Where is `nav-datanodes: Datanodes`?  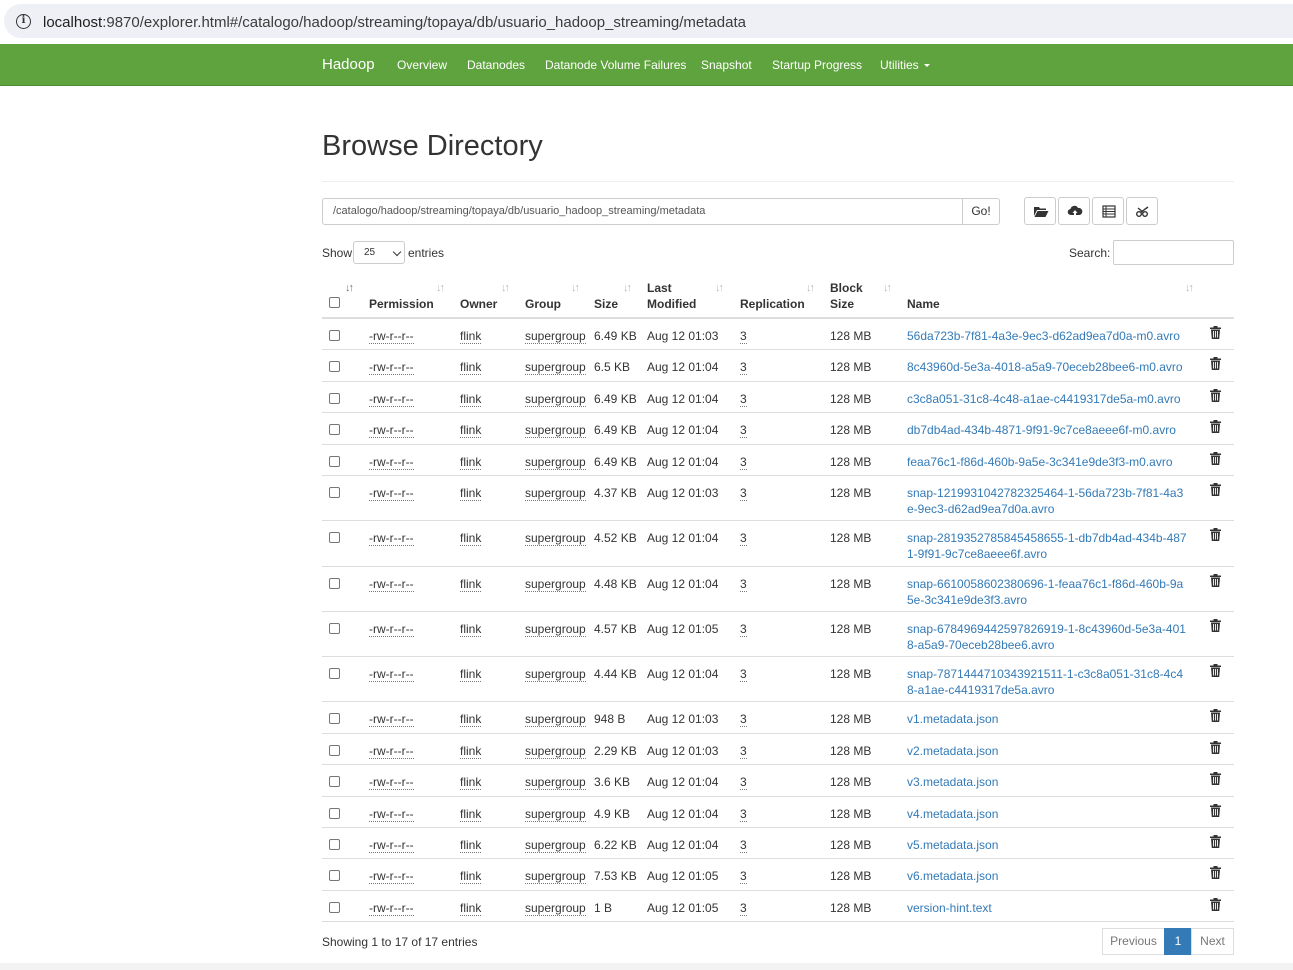 nav-datanodes: Datanodes is located at coordinates (496, 65).